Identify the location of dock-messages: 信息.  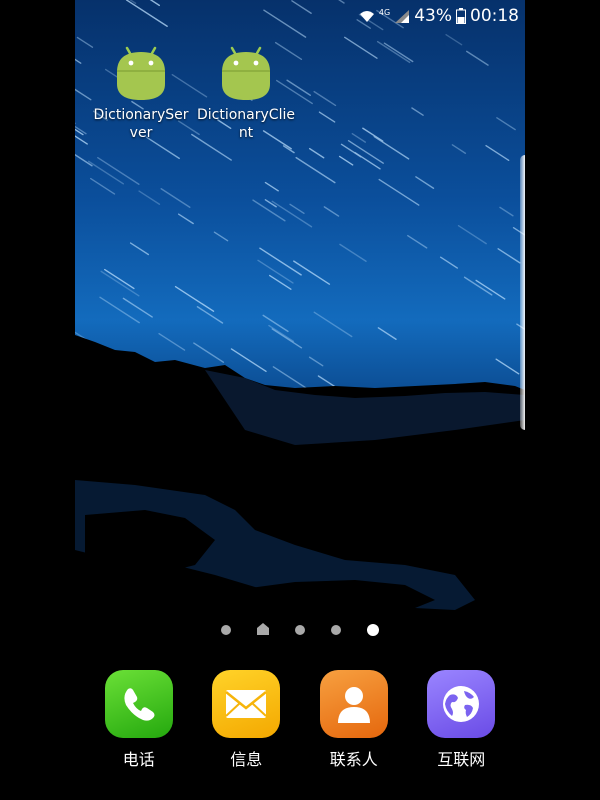
(246, 720).